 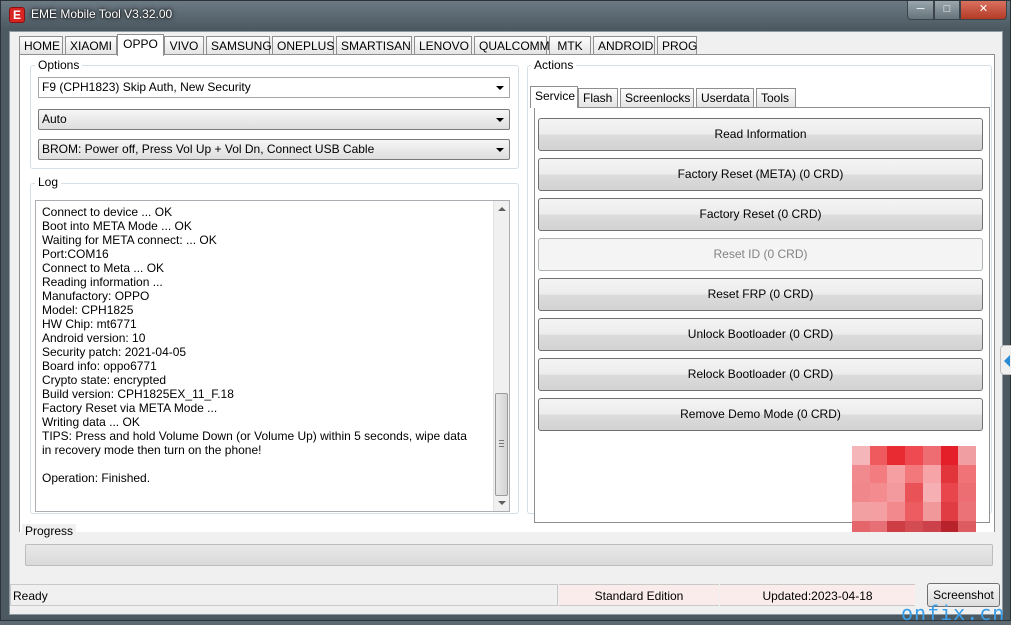 What do you see at coordinates (88, 310) in the screenshot?
I see `log-line: Model: CPH1825` at bounding box center [88, 310].